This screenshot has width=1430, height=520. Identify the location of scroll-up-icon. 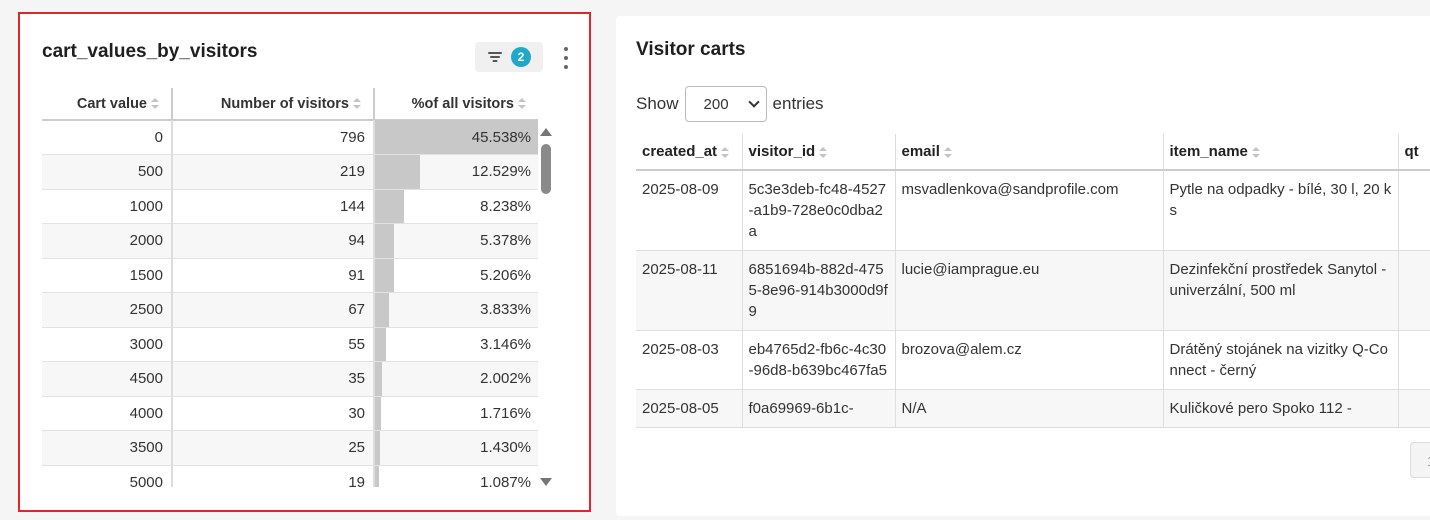
(546, 132).